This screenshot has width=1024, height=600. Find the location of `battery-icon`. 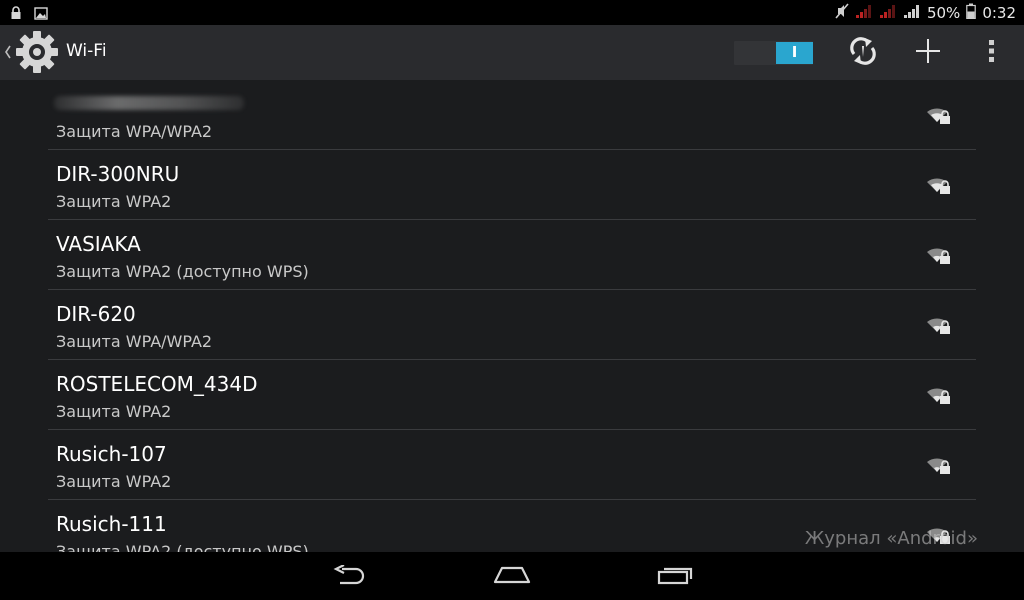

battery-icon is located at coordinates (971, 13).